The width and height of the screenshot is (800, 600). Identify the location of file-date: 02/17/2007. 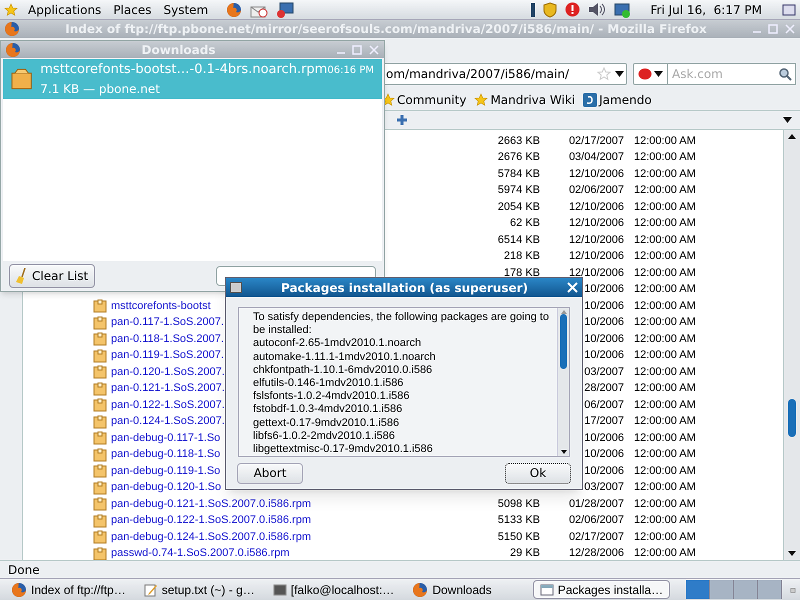
(596, 536).